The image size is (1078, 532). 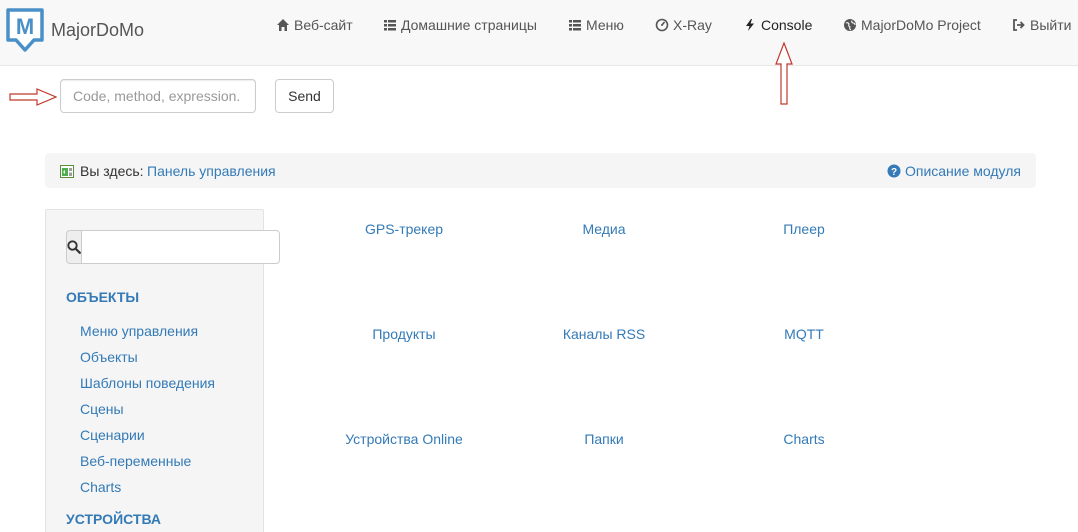 I want to click on nav-logout-label: Выйти, so click(x=1051, y=25).